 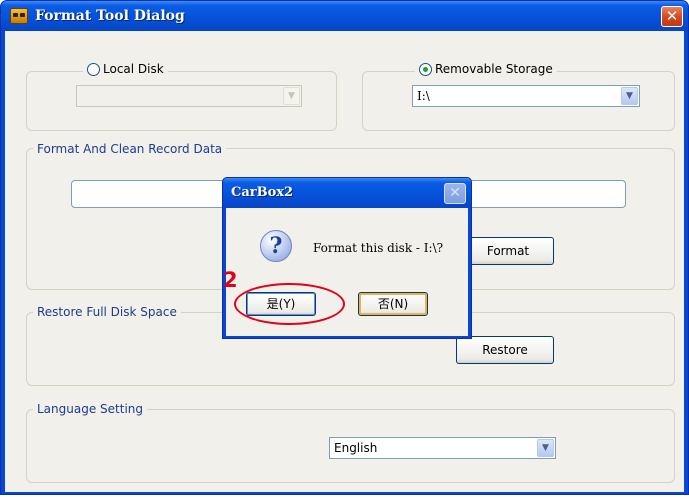 I want to click on question-icon: ?, so click(x=276, y=246).